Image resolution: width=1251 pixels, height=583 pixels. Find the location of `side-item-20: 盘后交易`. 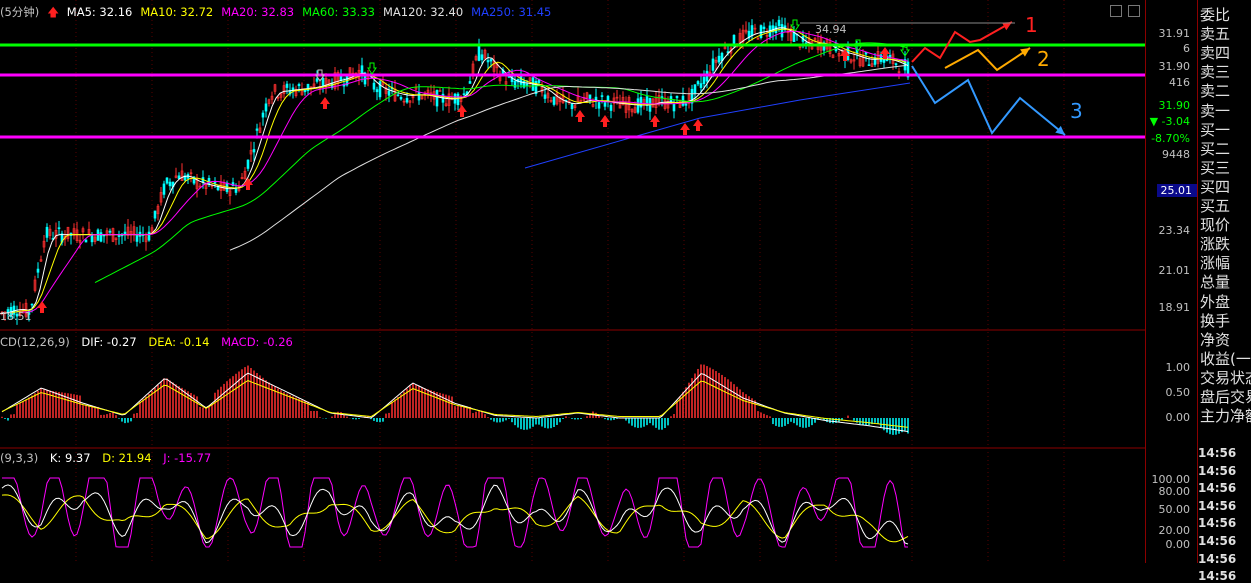

side-item-20: 盘后交易 is located at coordinates (1225, 397).